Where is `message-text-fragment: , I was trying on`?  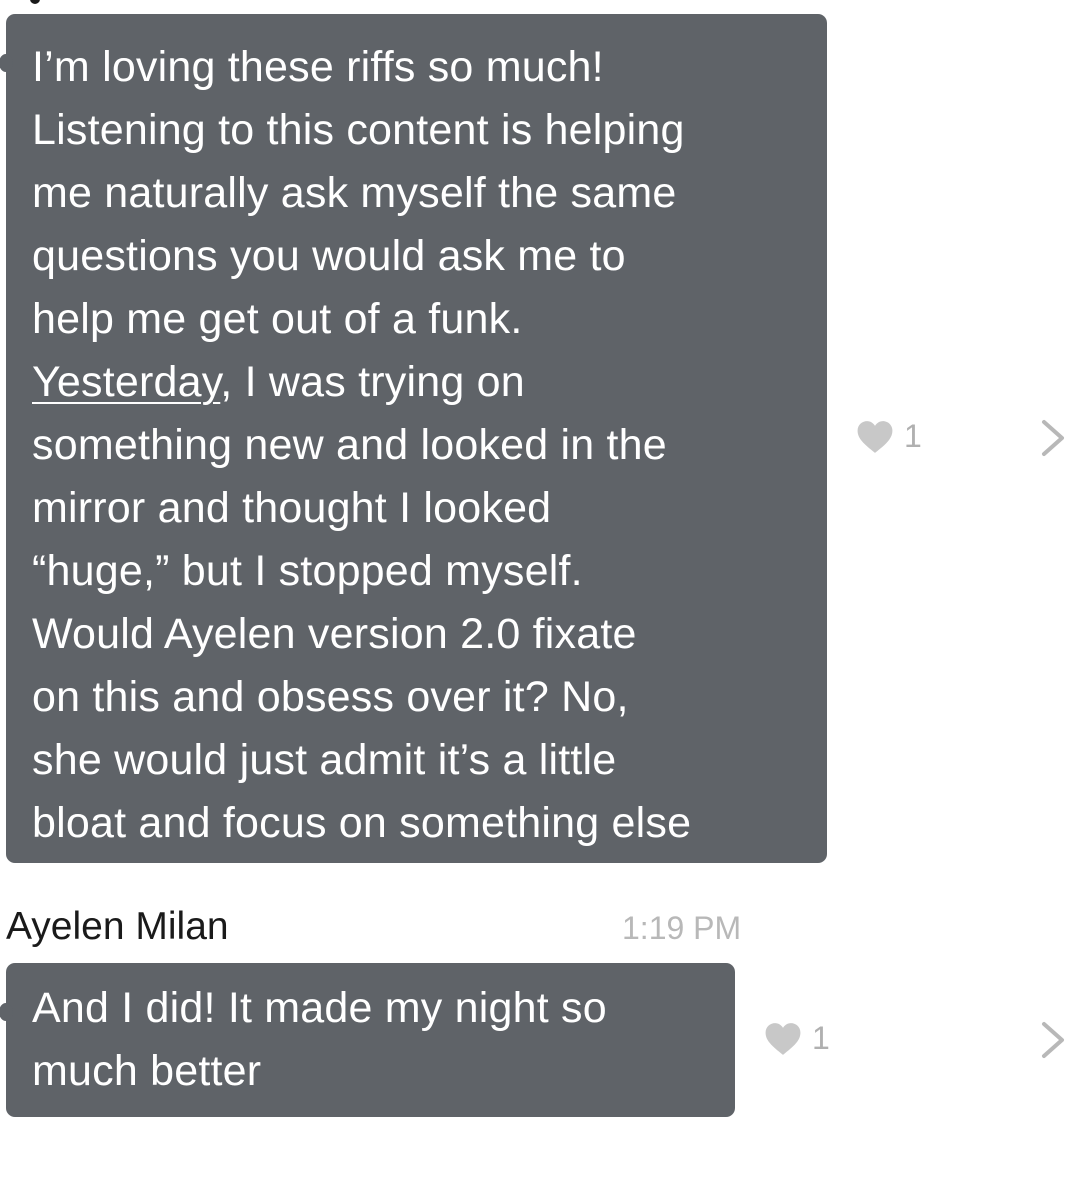 message-text-fragment: , I was trying on is located at coordinates (372, 382).